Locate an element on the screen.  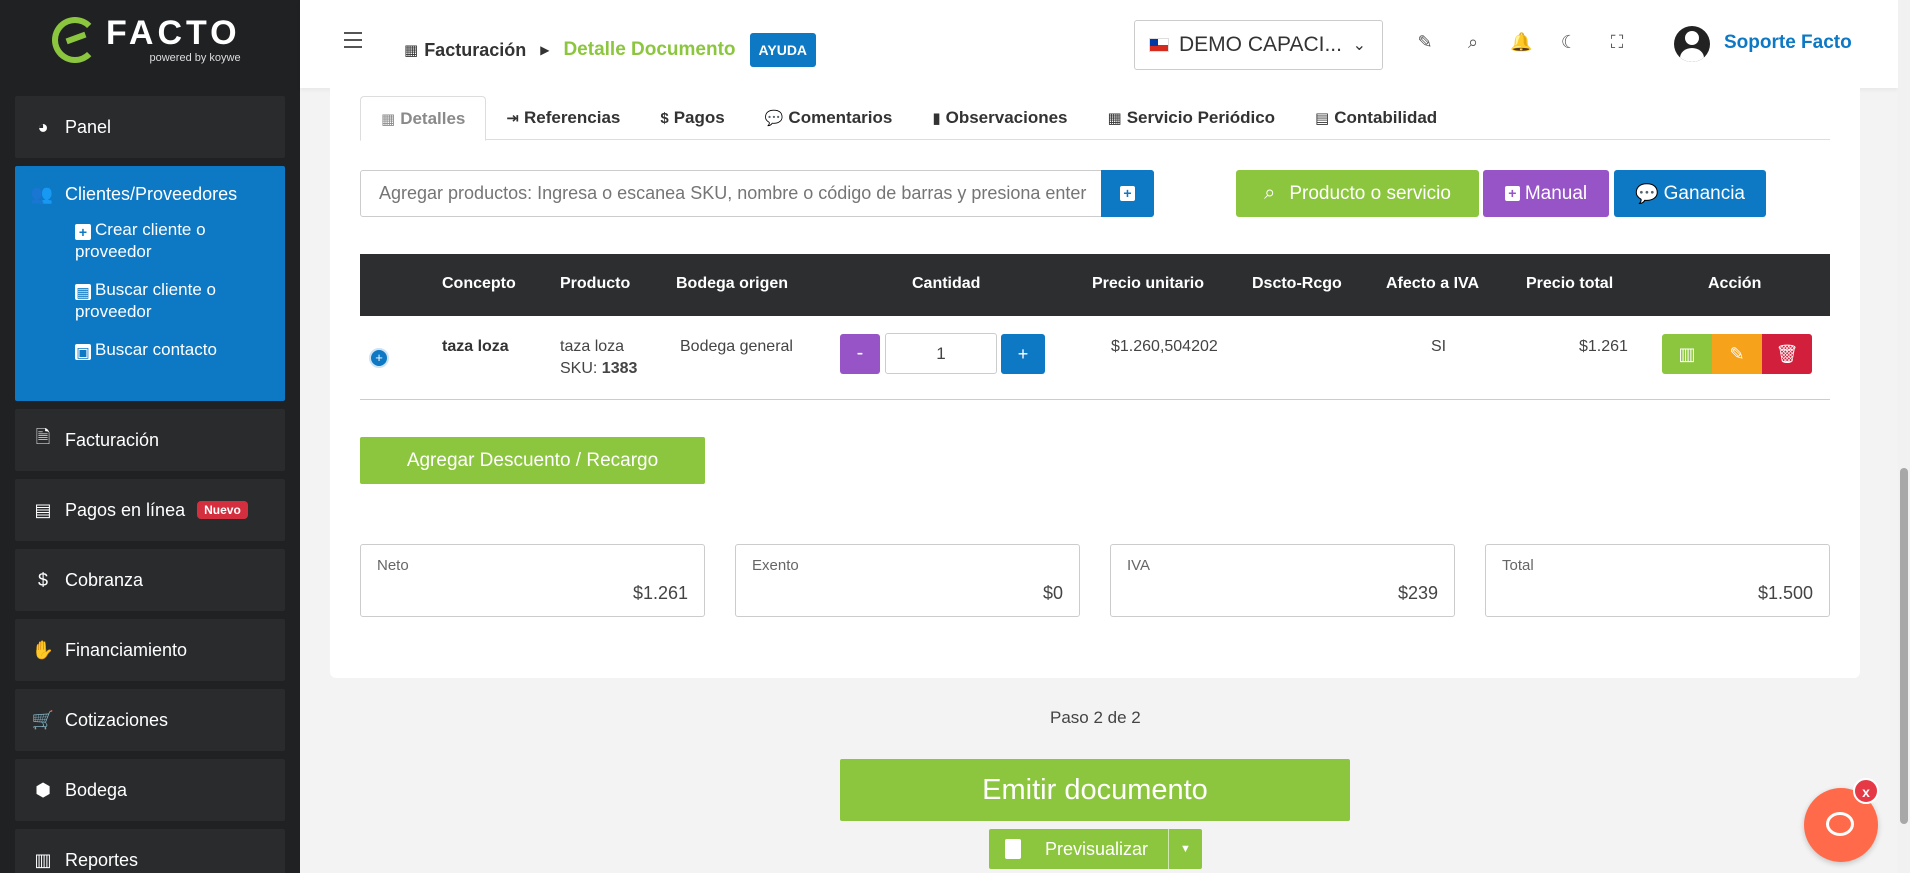
neto-box: Neto $1.261 is located at coordinates (532, 580).